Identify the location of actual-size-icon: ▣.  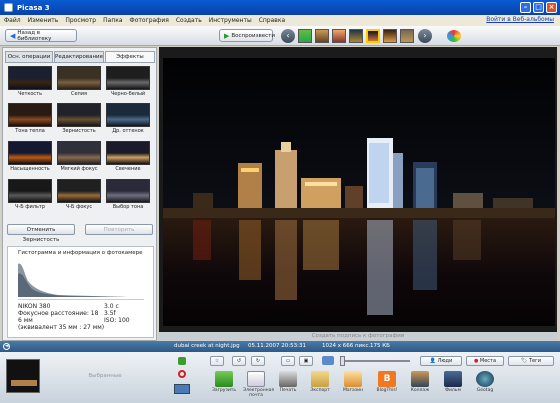
(306, 361).